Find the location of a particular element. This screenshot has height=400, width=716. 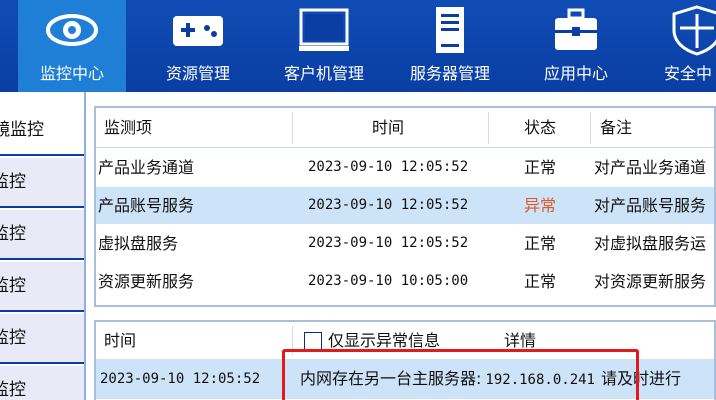

side-menu-item: 镜监控 is located at coordinates (42, 131).